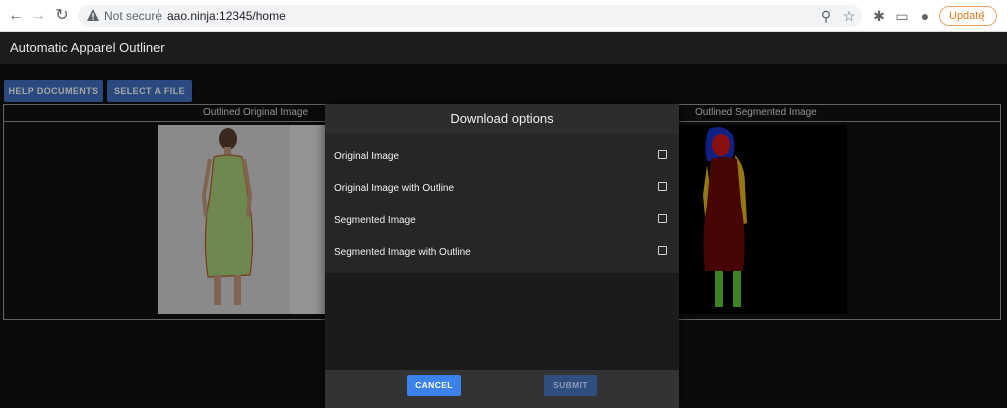 The height and width of the screenshot is (408, 1007). I want to click on app-bar: Automatic Apparel Outliner, so click(503, 48).